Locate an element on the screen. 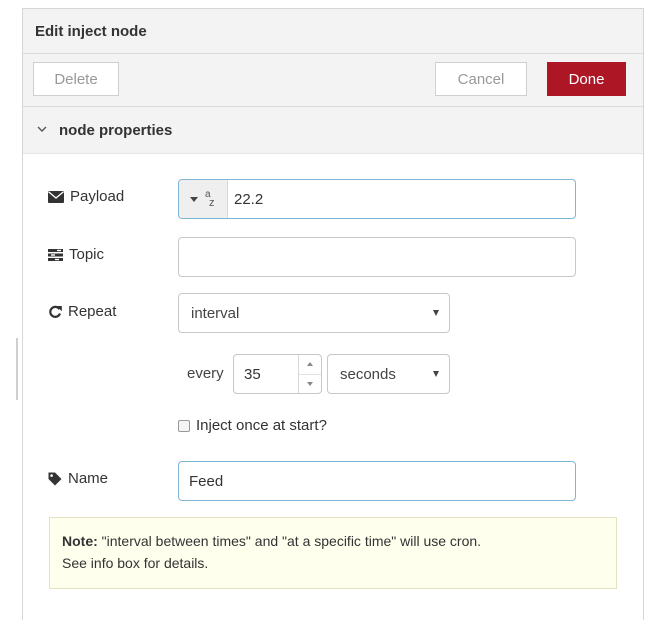  units-selected: seconds is located at coordinates (368, 374).